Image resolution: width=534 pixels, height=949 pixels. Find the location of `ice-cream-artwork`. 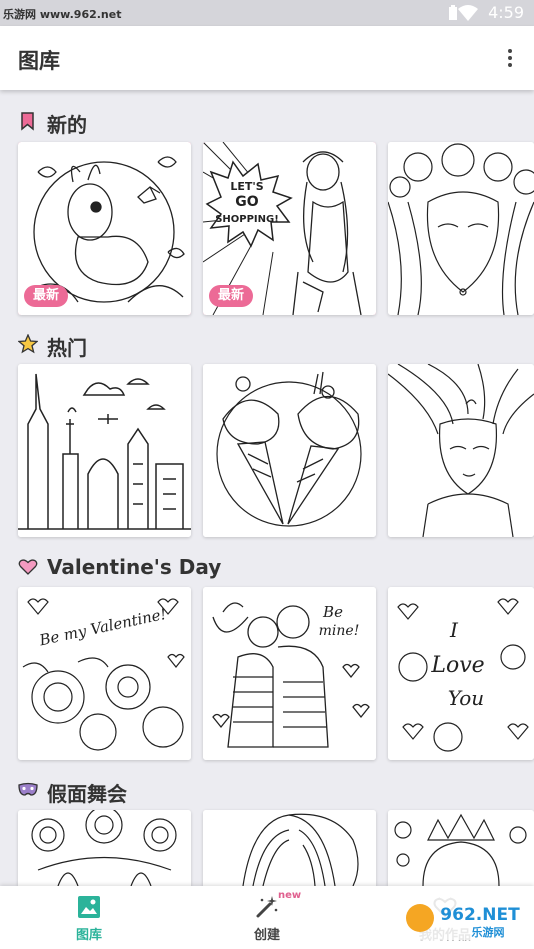

ice-cream-artwork is located at coordinates (289, 450).